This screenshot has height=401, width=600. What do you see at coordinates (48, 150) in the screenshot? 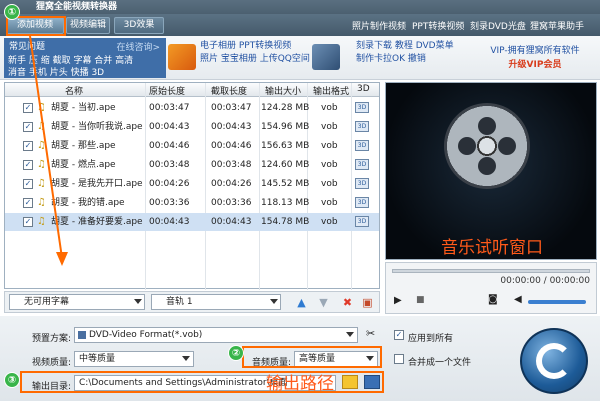
I see `annotation-arrow` at bounding box center [48, 150].